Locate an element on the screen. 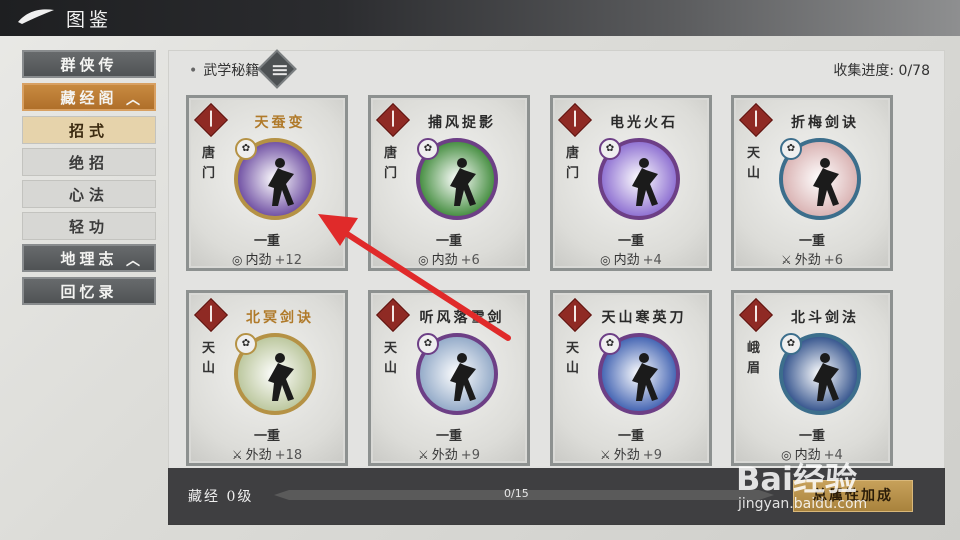  sidebar-item-geography: 地理志 ︿ is located at coordinates (89, 258).